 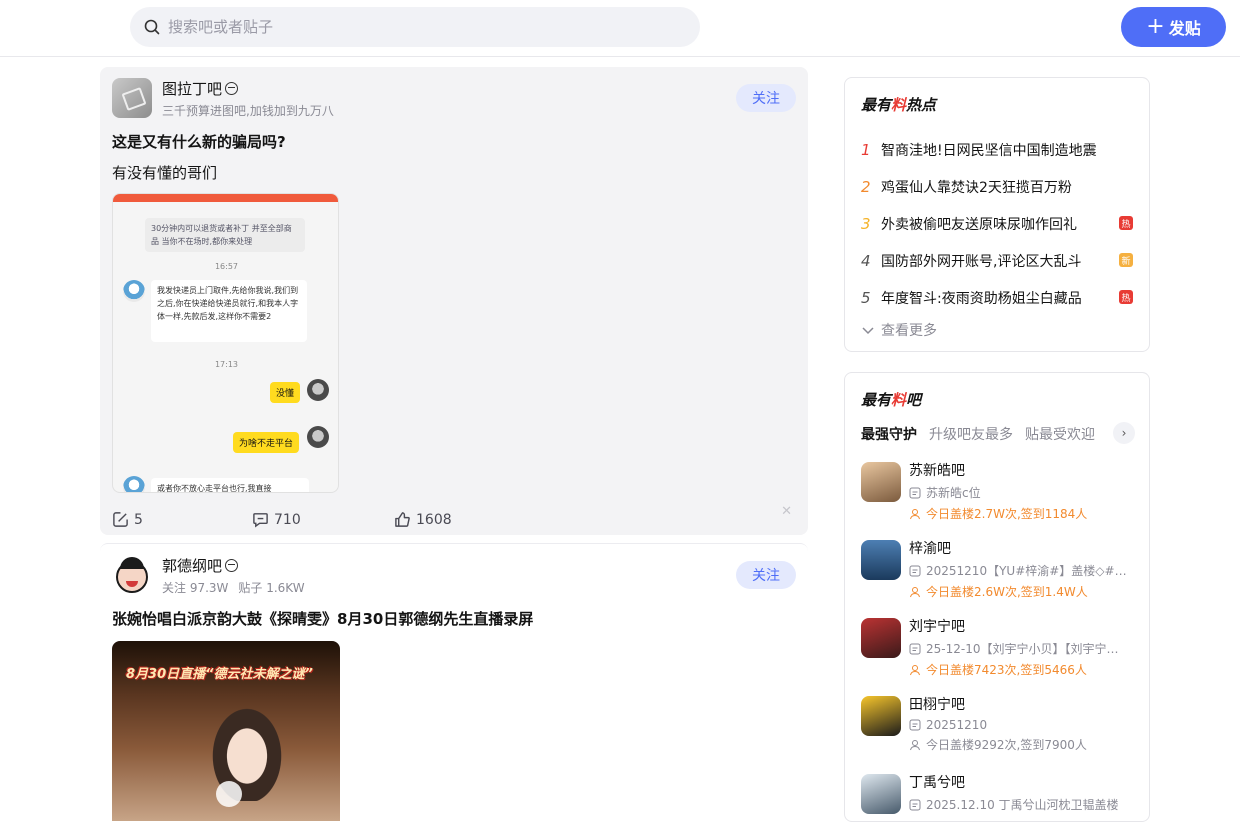 What do you see at coordinates (248, 110) in the screenshot?
I see `bar-slogan: 三千预算进图吧,加钱加到九万八` at bounding box center [248, 110].